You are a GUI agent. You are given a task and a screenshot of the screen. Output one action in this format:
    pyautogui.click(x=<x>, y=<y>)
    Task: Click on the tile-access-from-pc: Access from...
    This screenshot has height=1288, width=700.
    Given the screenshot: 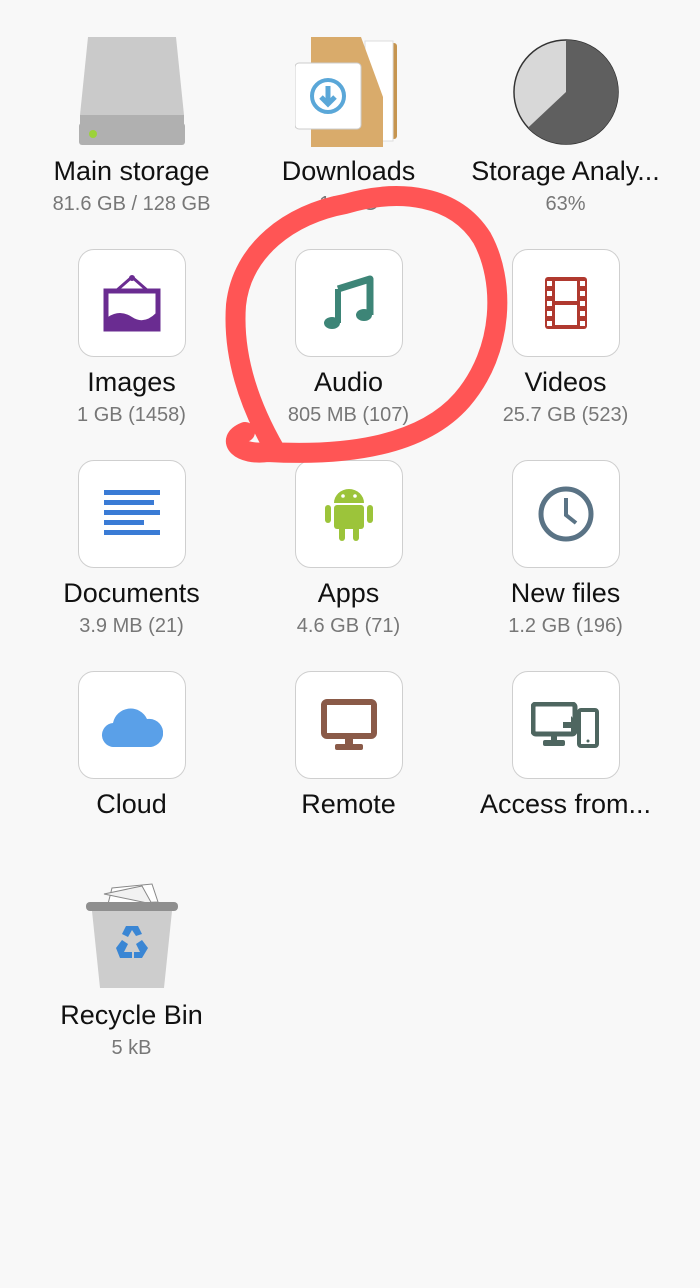 What is the action you would take?
    pyautogui.click(x=565, y=776)
    